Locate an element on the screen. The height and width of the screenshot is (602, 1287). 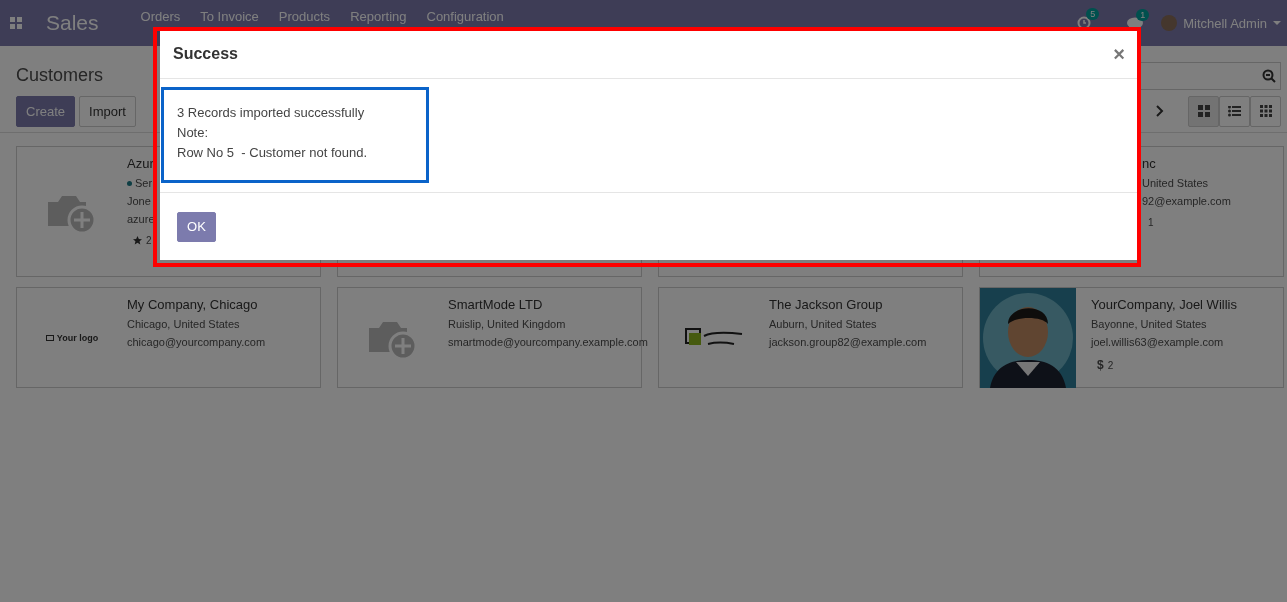
customer-detail: Auburn, United States is located at coordinates (823, 324).